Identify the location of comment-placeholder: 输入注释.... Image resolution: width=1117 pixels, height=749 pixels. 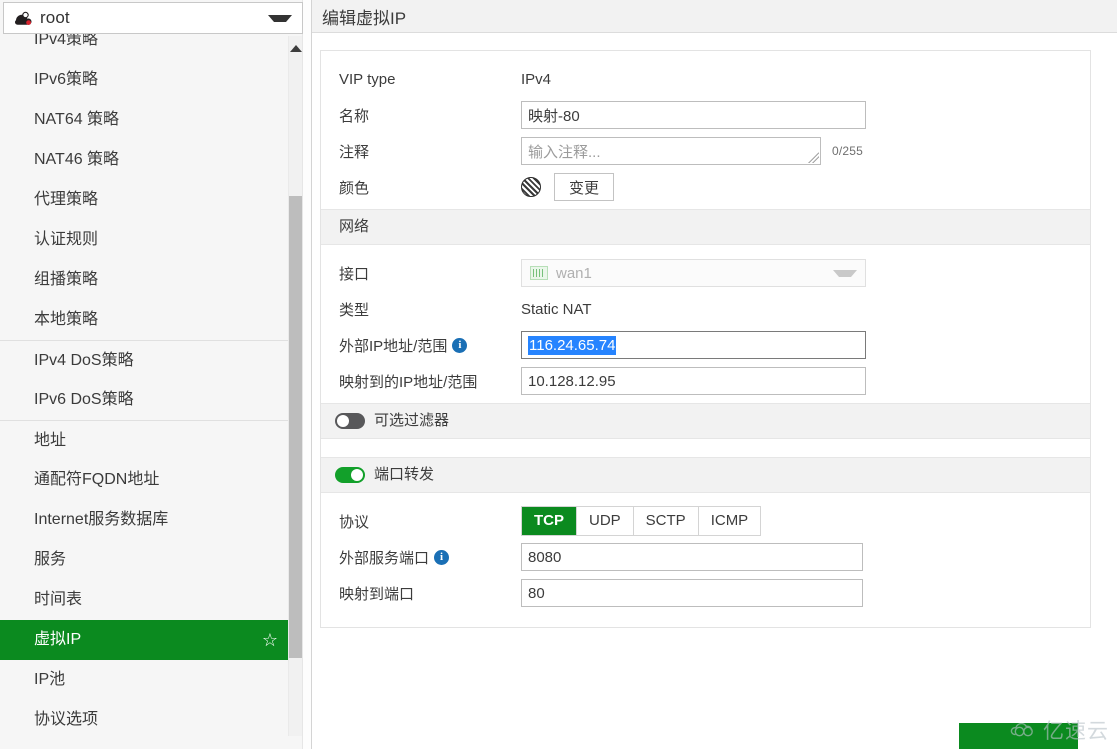
(564, 152).